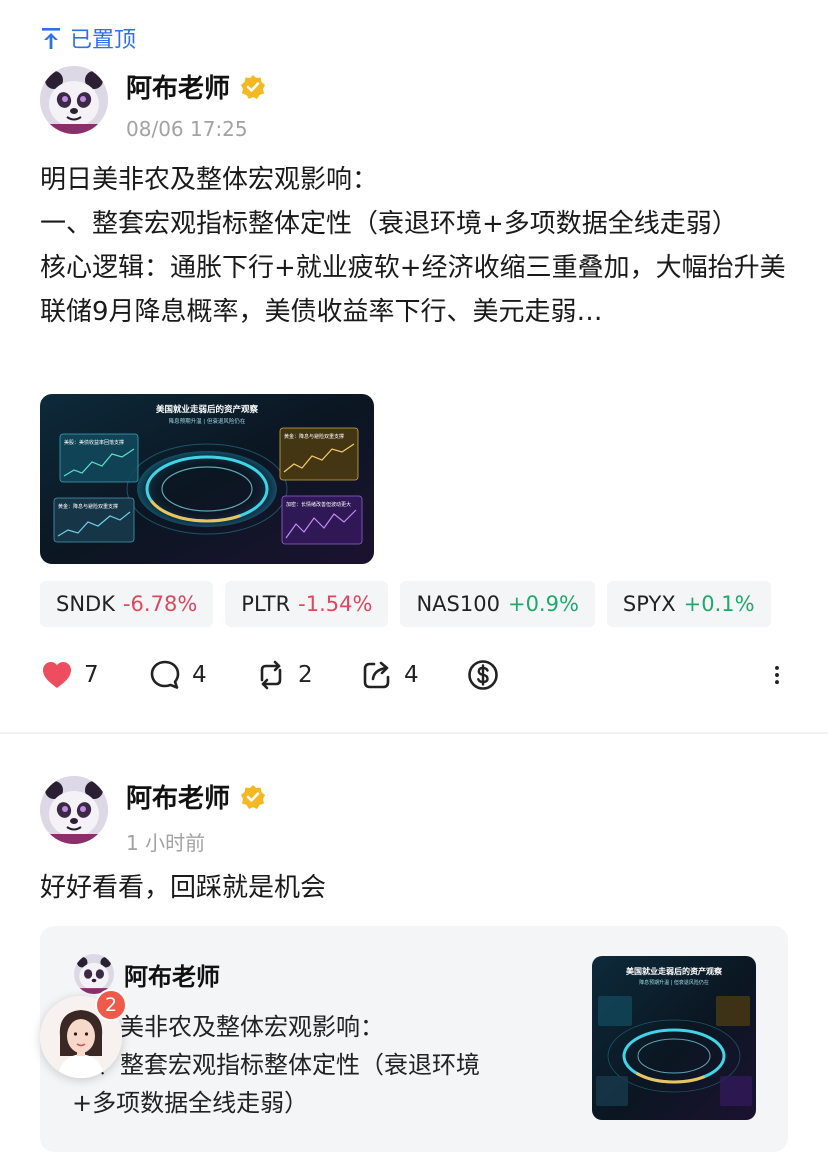 This screenshot has height=1156, width=828. Describe the element at coordinates (228, 1027) in the screenshot. I see `quoted-line: 明日美非农及整体宏观影响：` at that location.